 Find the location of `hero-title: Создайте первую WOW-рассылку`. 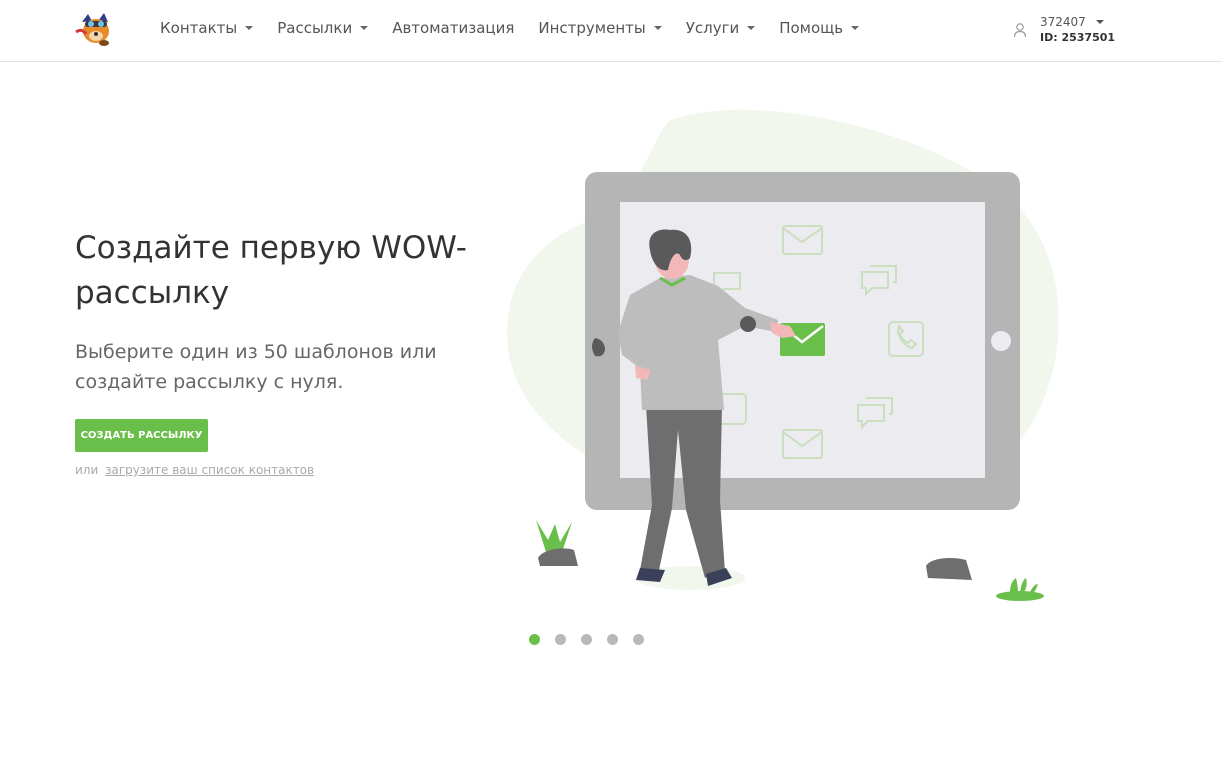

hero-title: Создайте первую WOW-рассылку is located at coordinates (271, 270).